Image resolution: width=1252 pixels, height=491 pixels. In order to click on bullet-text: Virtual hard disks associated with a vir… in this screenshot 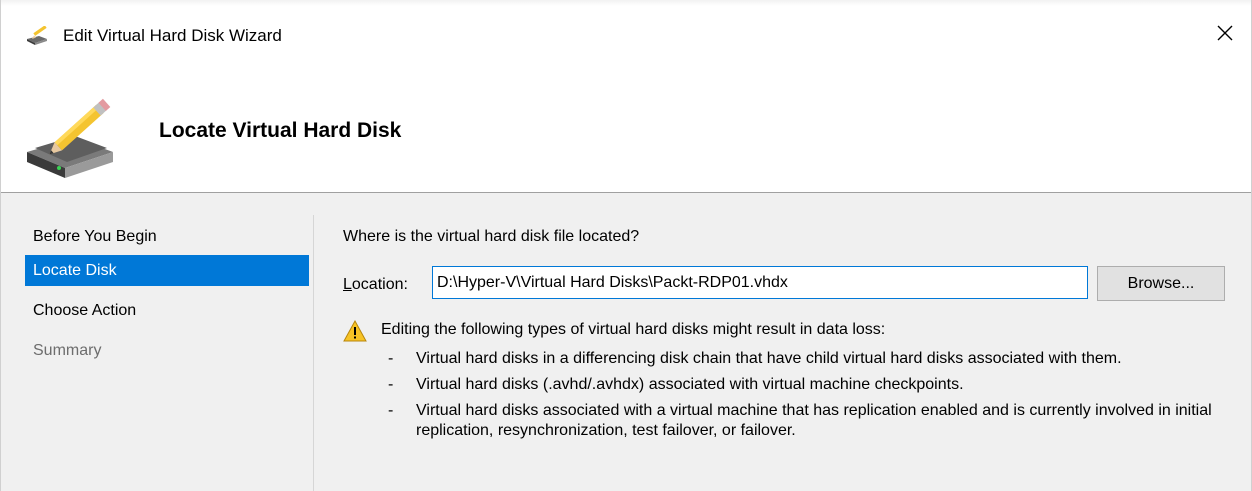, I will do `click(814, 420)`.